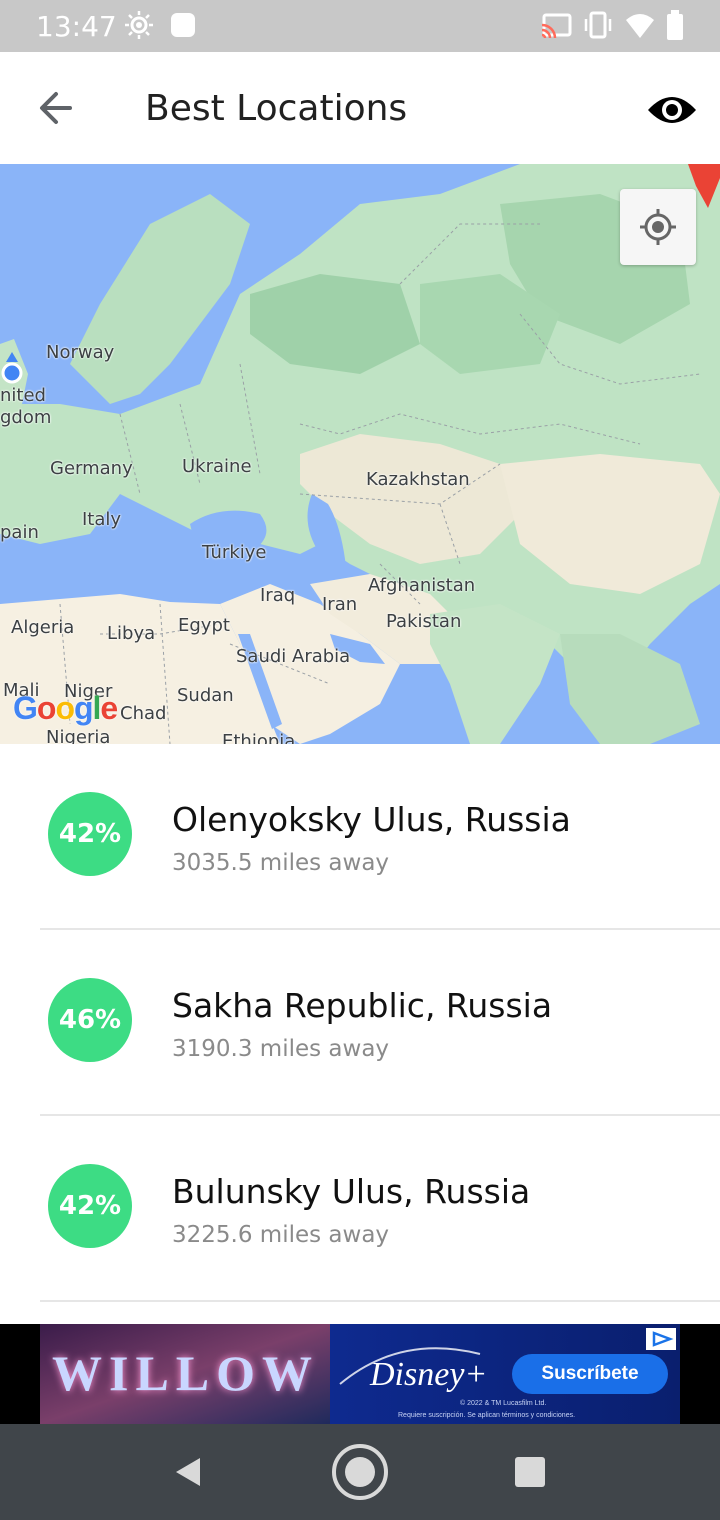 The width and height of the screenshot is (720, 1520). Describe the element at coordinates (429, 1374) in the screenshot. I see `ad-brand: Disney+` at that location.